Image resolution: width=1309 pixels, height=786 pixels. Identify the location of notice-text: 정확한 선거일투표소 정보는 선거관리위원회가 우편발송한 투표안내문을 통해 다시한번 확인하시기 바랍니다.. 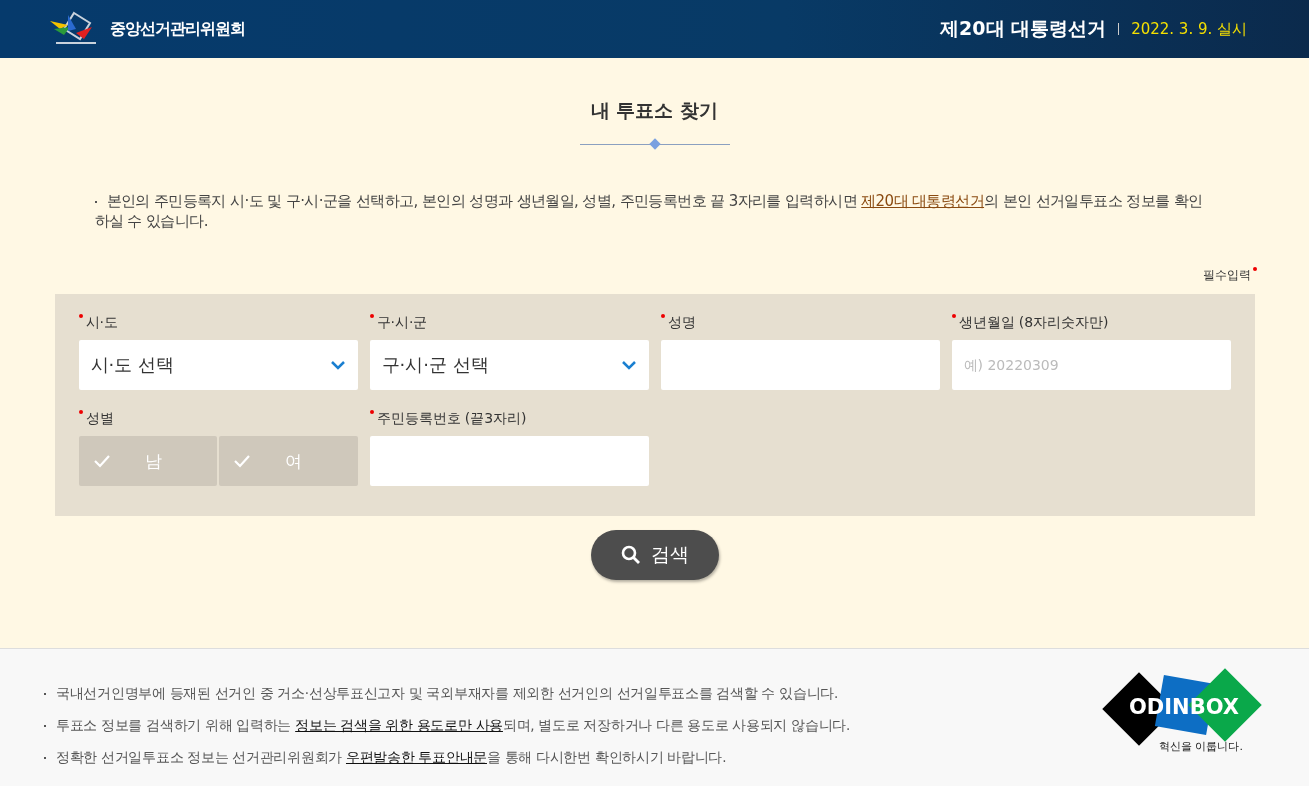
(447, 758).